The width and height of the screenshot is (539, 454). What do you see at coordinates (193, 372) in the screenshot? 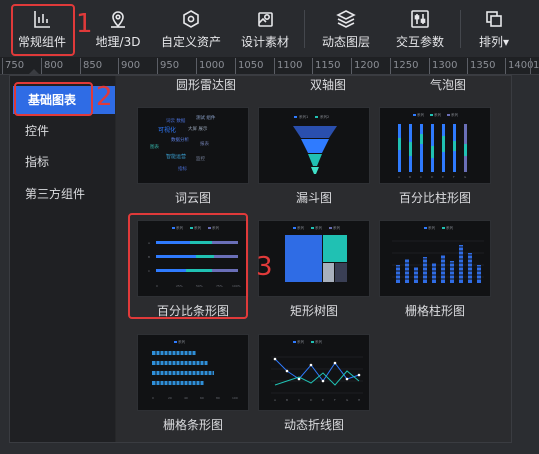
I see `grid-bar-thumbnail: 系列 0 20 40 60 80 100` at bounding box center [193, 372].